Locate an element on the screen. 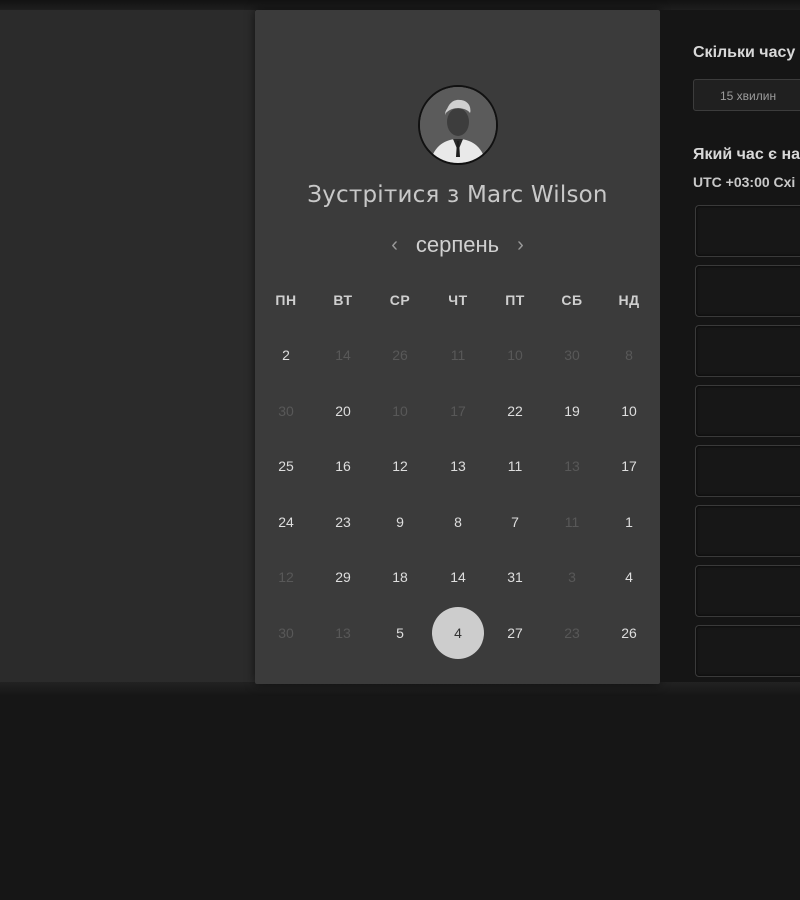  calendar-day: 4 is located at coordinates (629, 577).